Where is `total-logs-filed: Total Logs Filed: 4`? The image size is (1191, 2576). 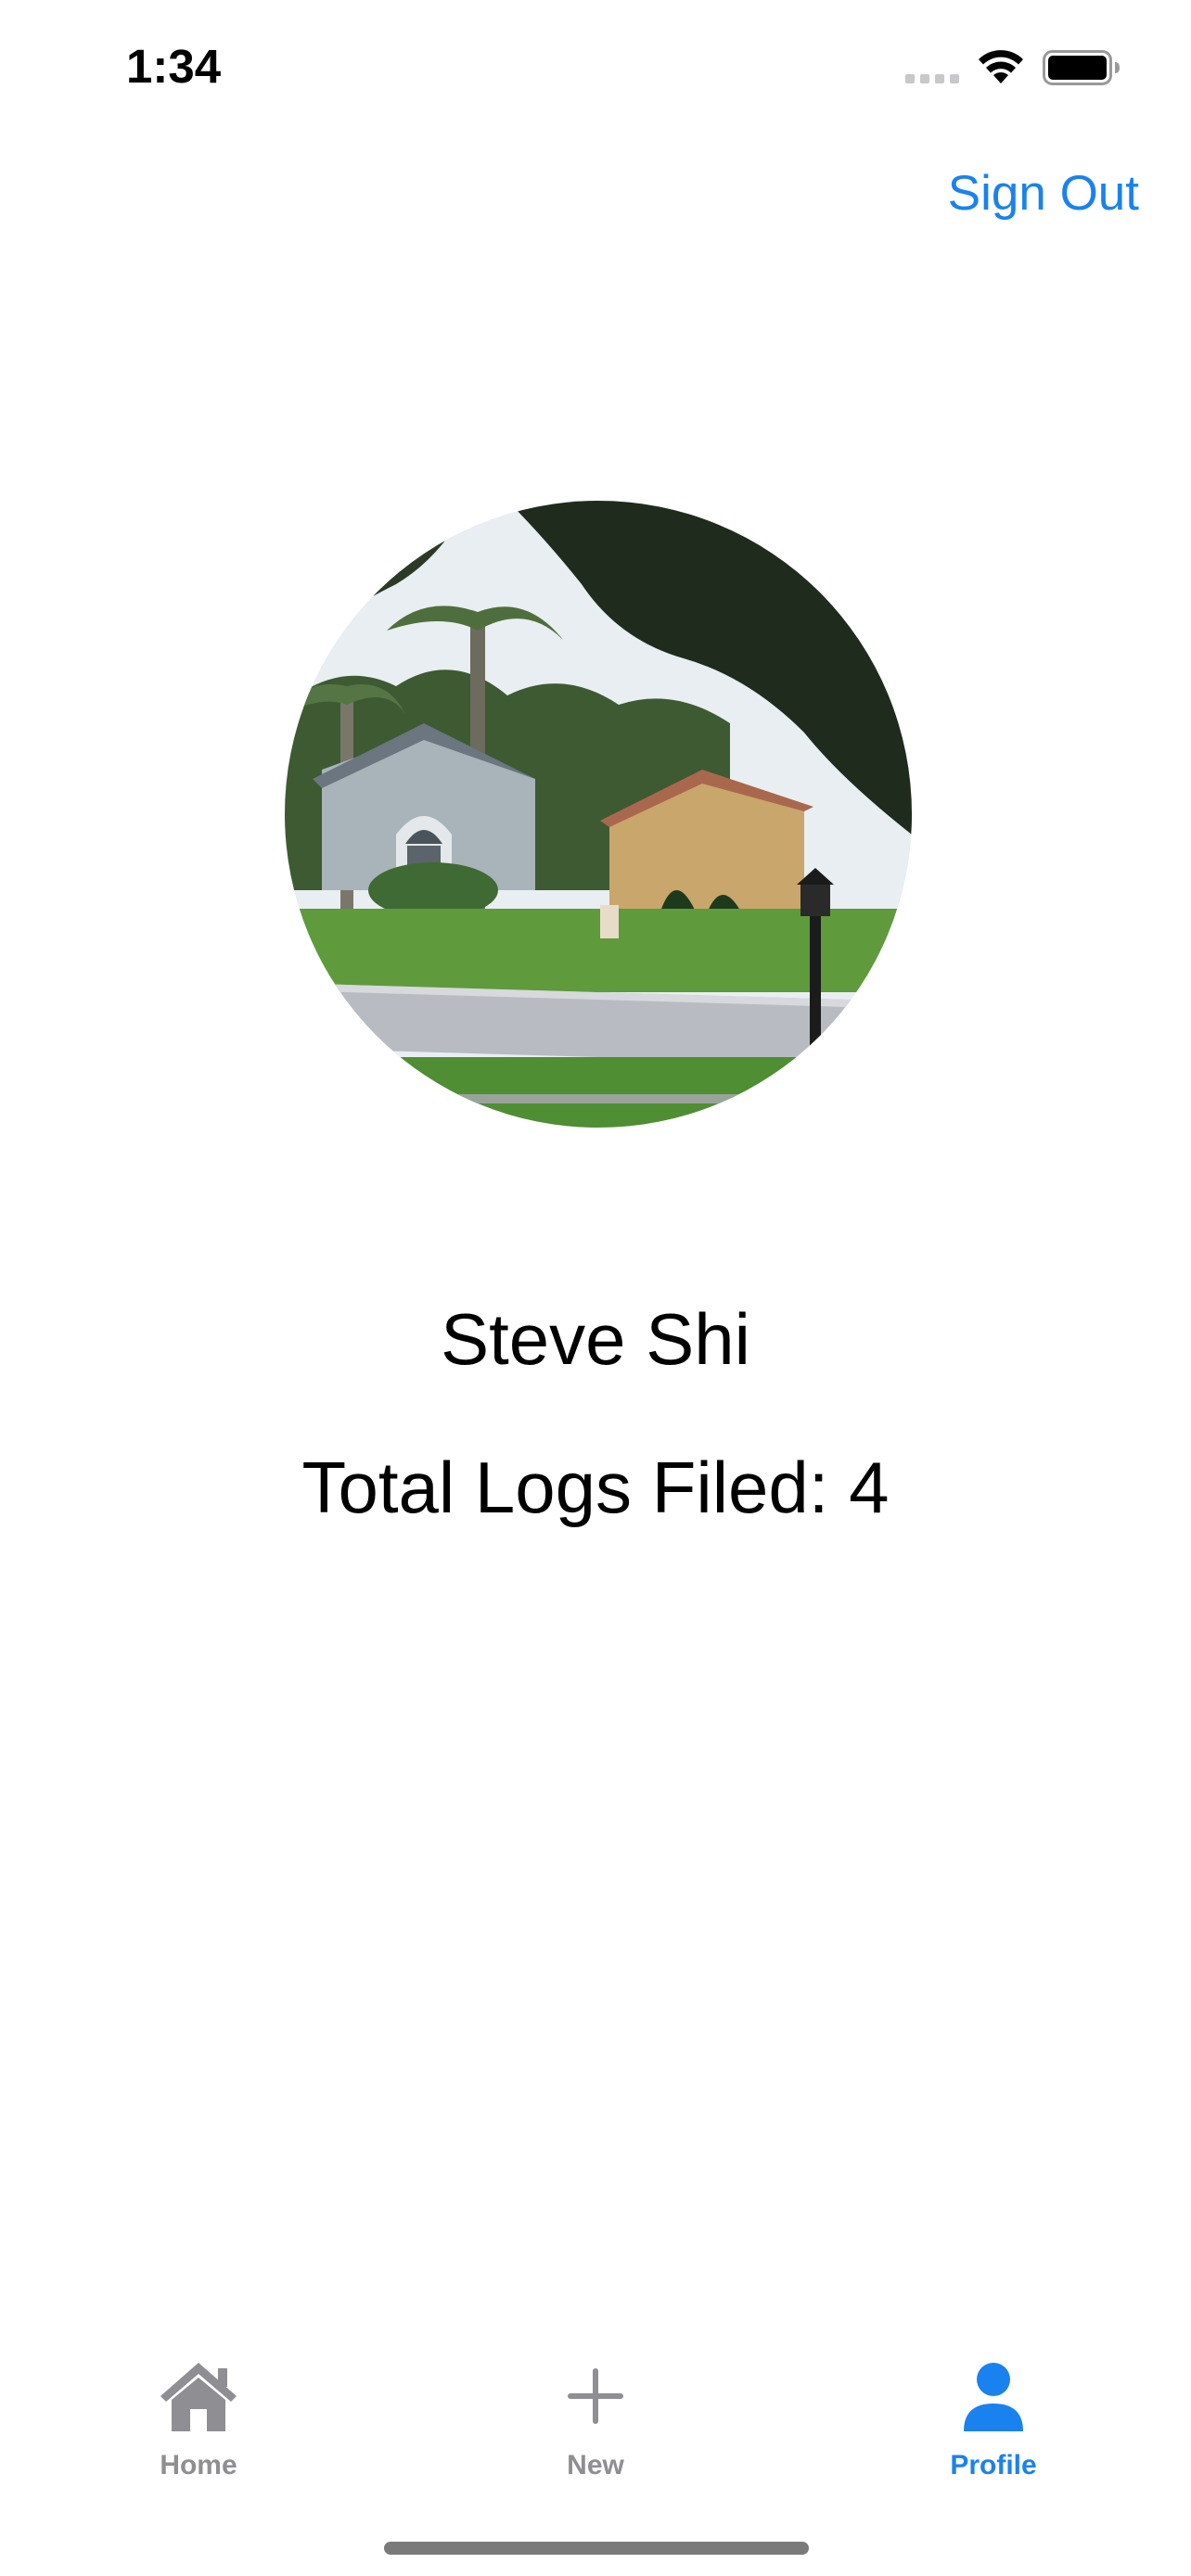
total-logs-filed: Total Logs Filed: 4 is located at coordinates (595, 1487).